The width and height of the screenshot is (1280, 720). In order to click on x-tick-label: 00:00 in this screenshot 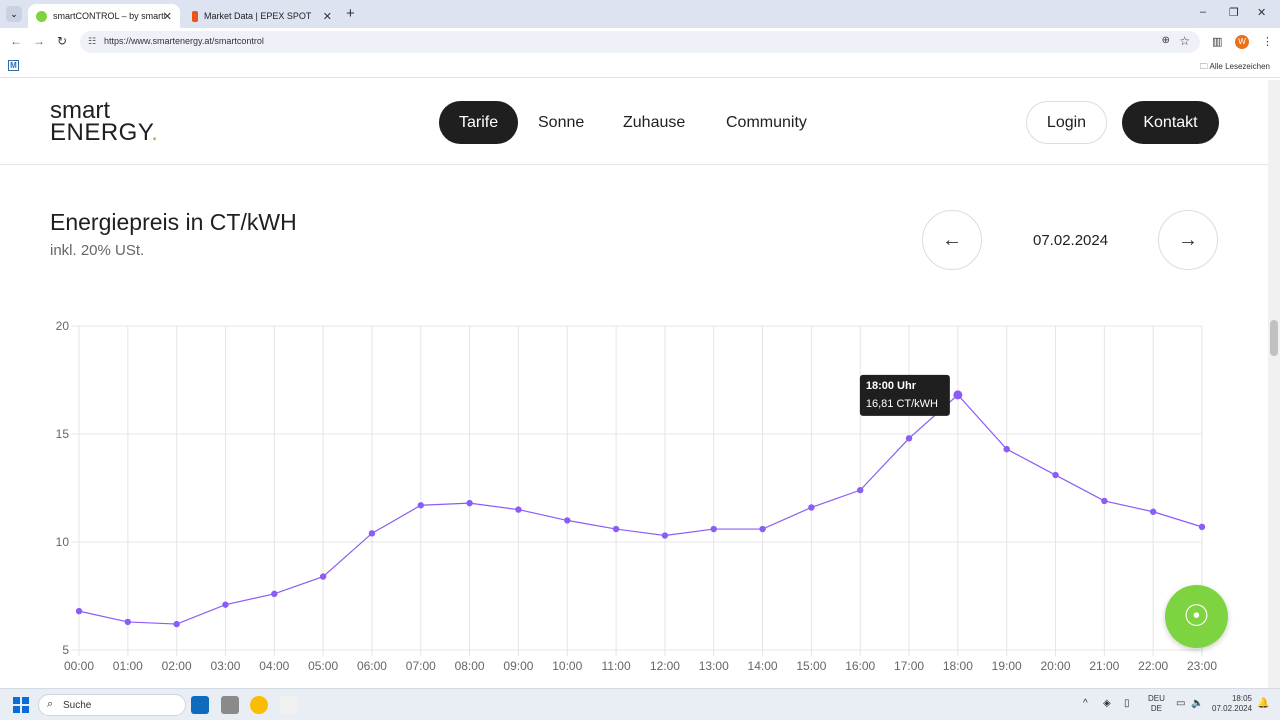, I will do `click(79, 666)`.